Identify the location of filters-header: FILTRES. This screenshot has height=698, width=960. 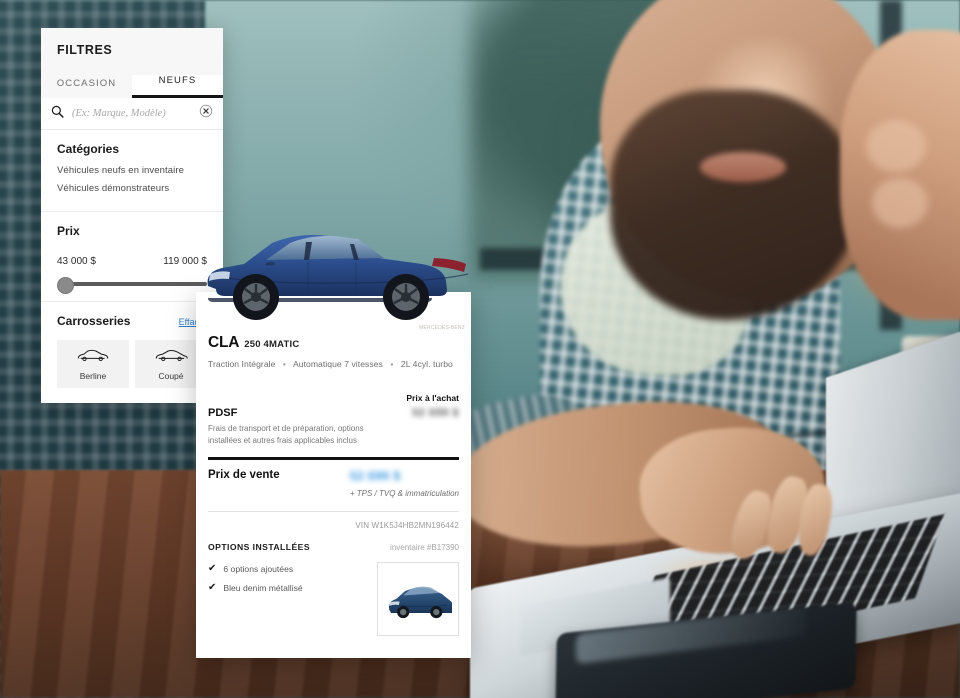
(132, 44).